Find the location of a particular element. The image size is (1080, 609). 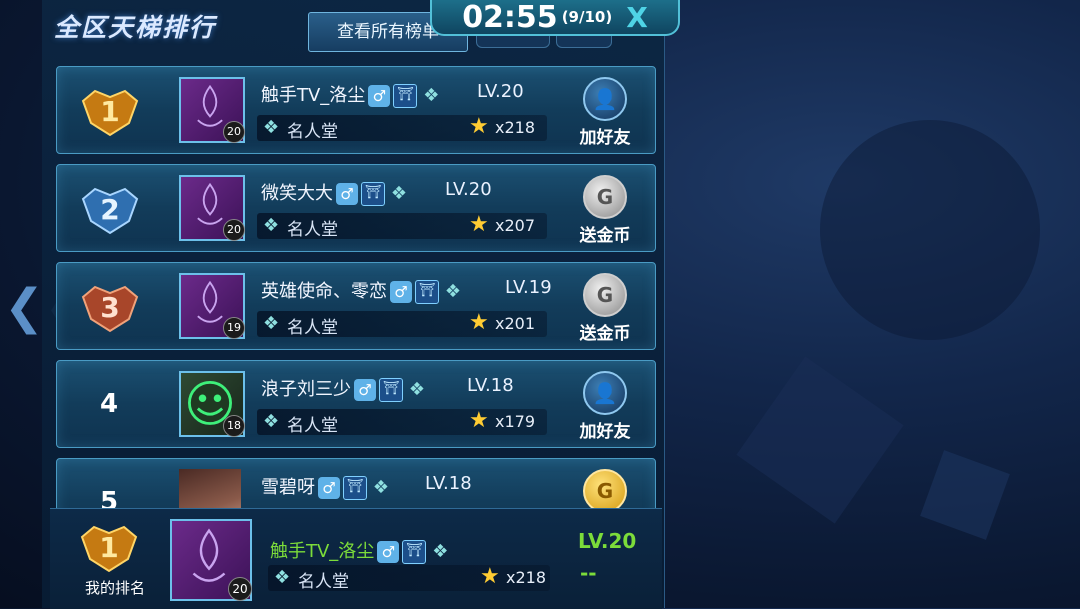

avatar: 19 is located at coordinates (212, 306).